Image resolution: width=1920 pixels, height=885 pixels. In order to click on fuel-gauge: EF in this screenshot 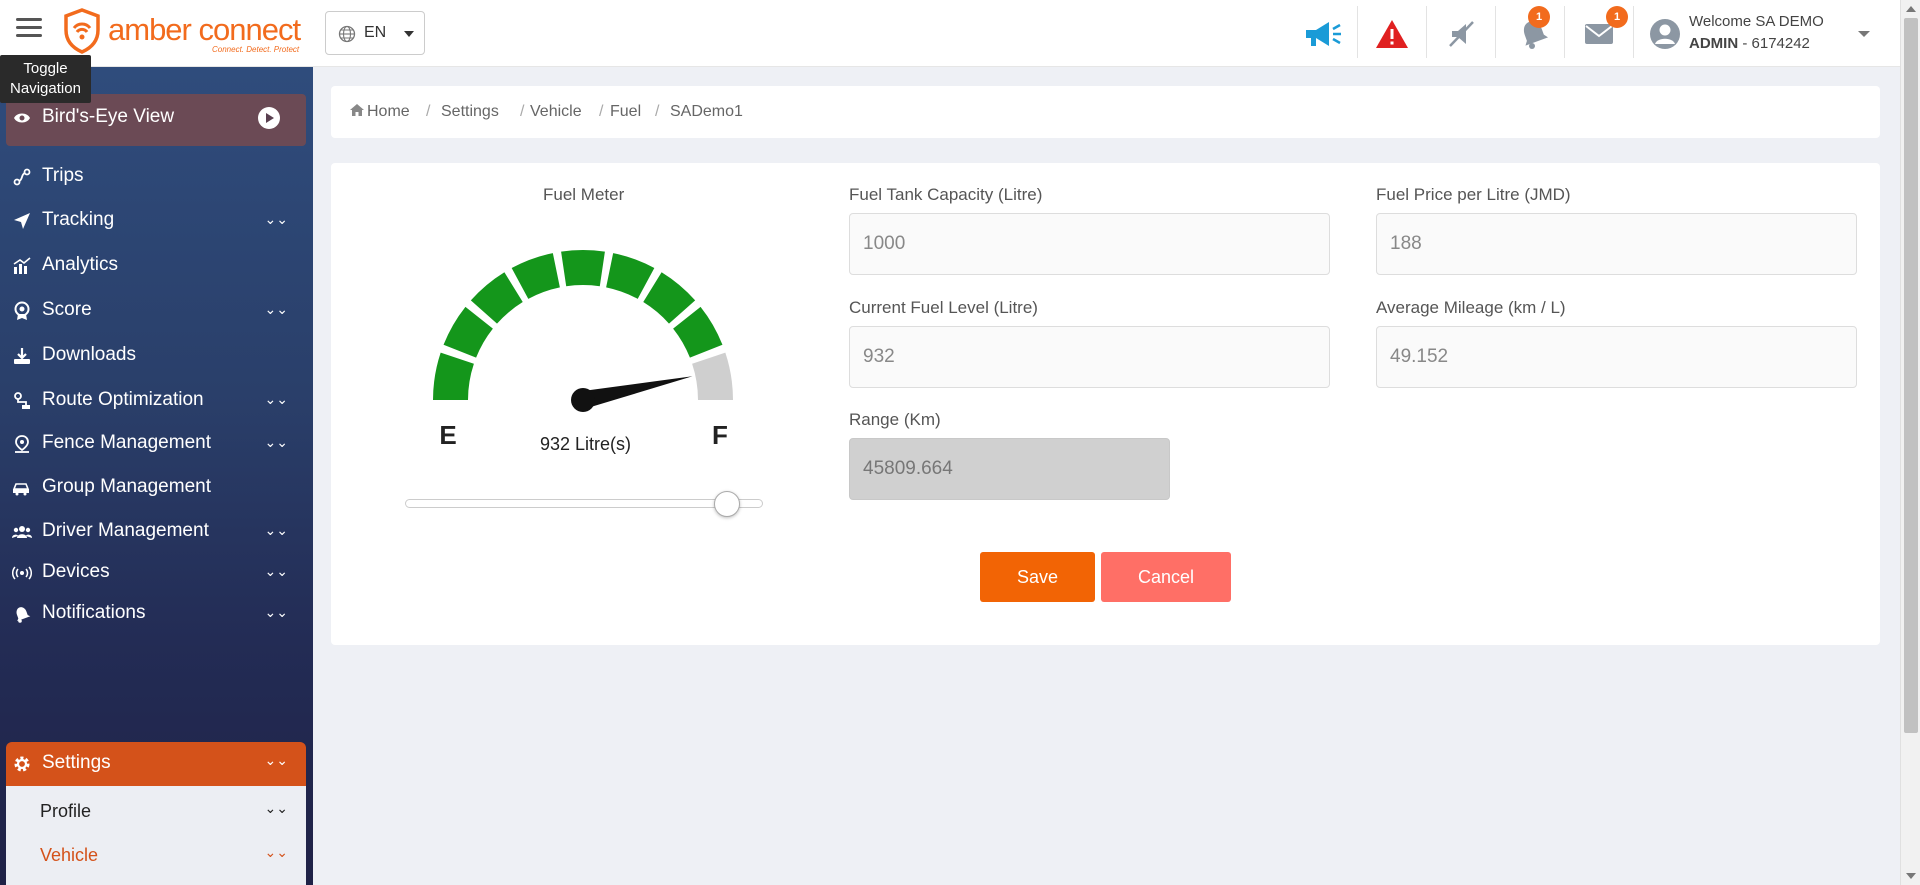, I will do `click(583, 350)`.